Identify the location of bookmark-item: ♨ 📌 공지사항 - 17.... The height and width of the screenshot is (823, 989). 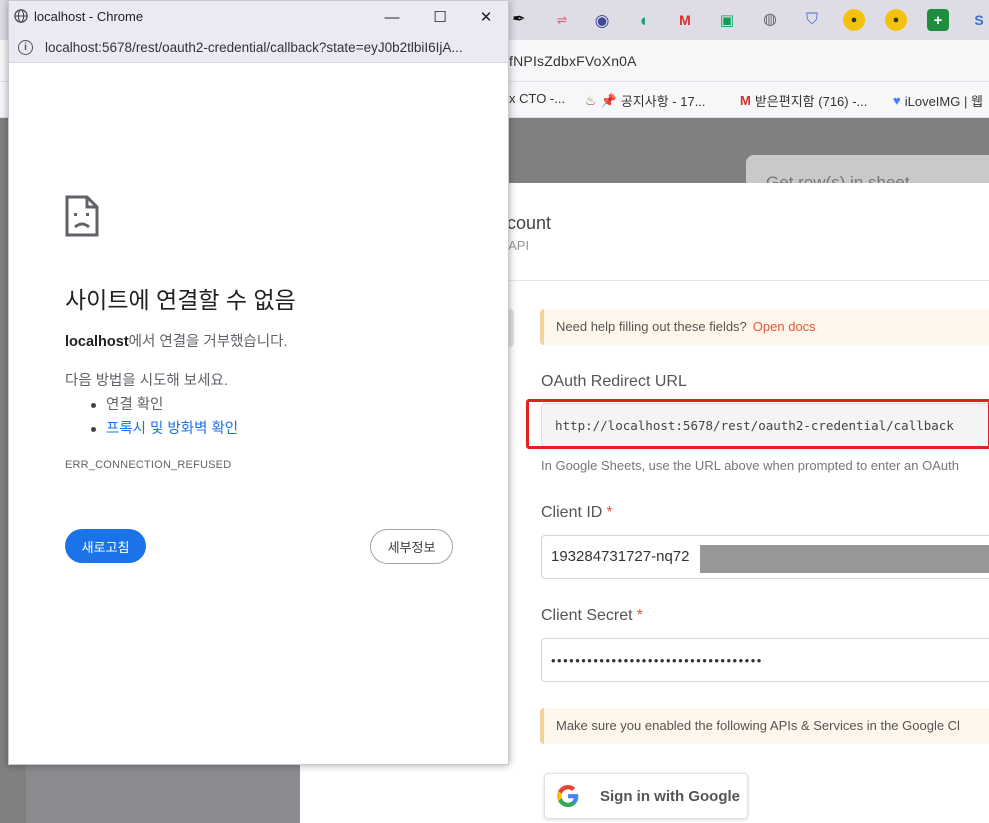
(645, 100).